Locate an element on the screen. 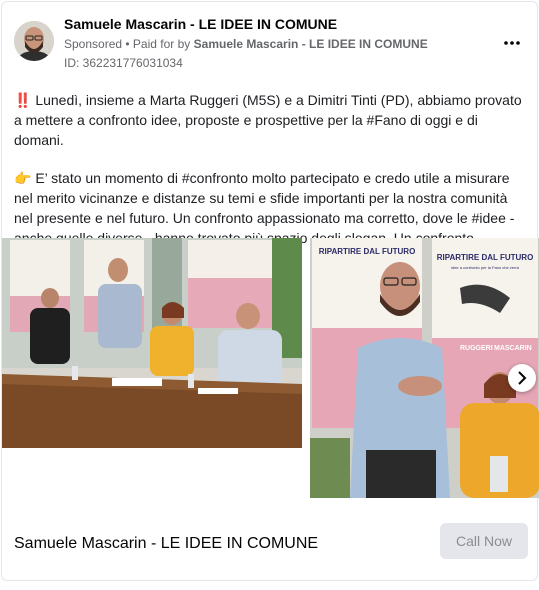 The height and width of the screenshot is (590, 539). poster-name-2: MASCARIN is located at coordinates (513, 348).